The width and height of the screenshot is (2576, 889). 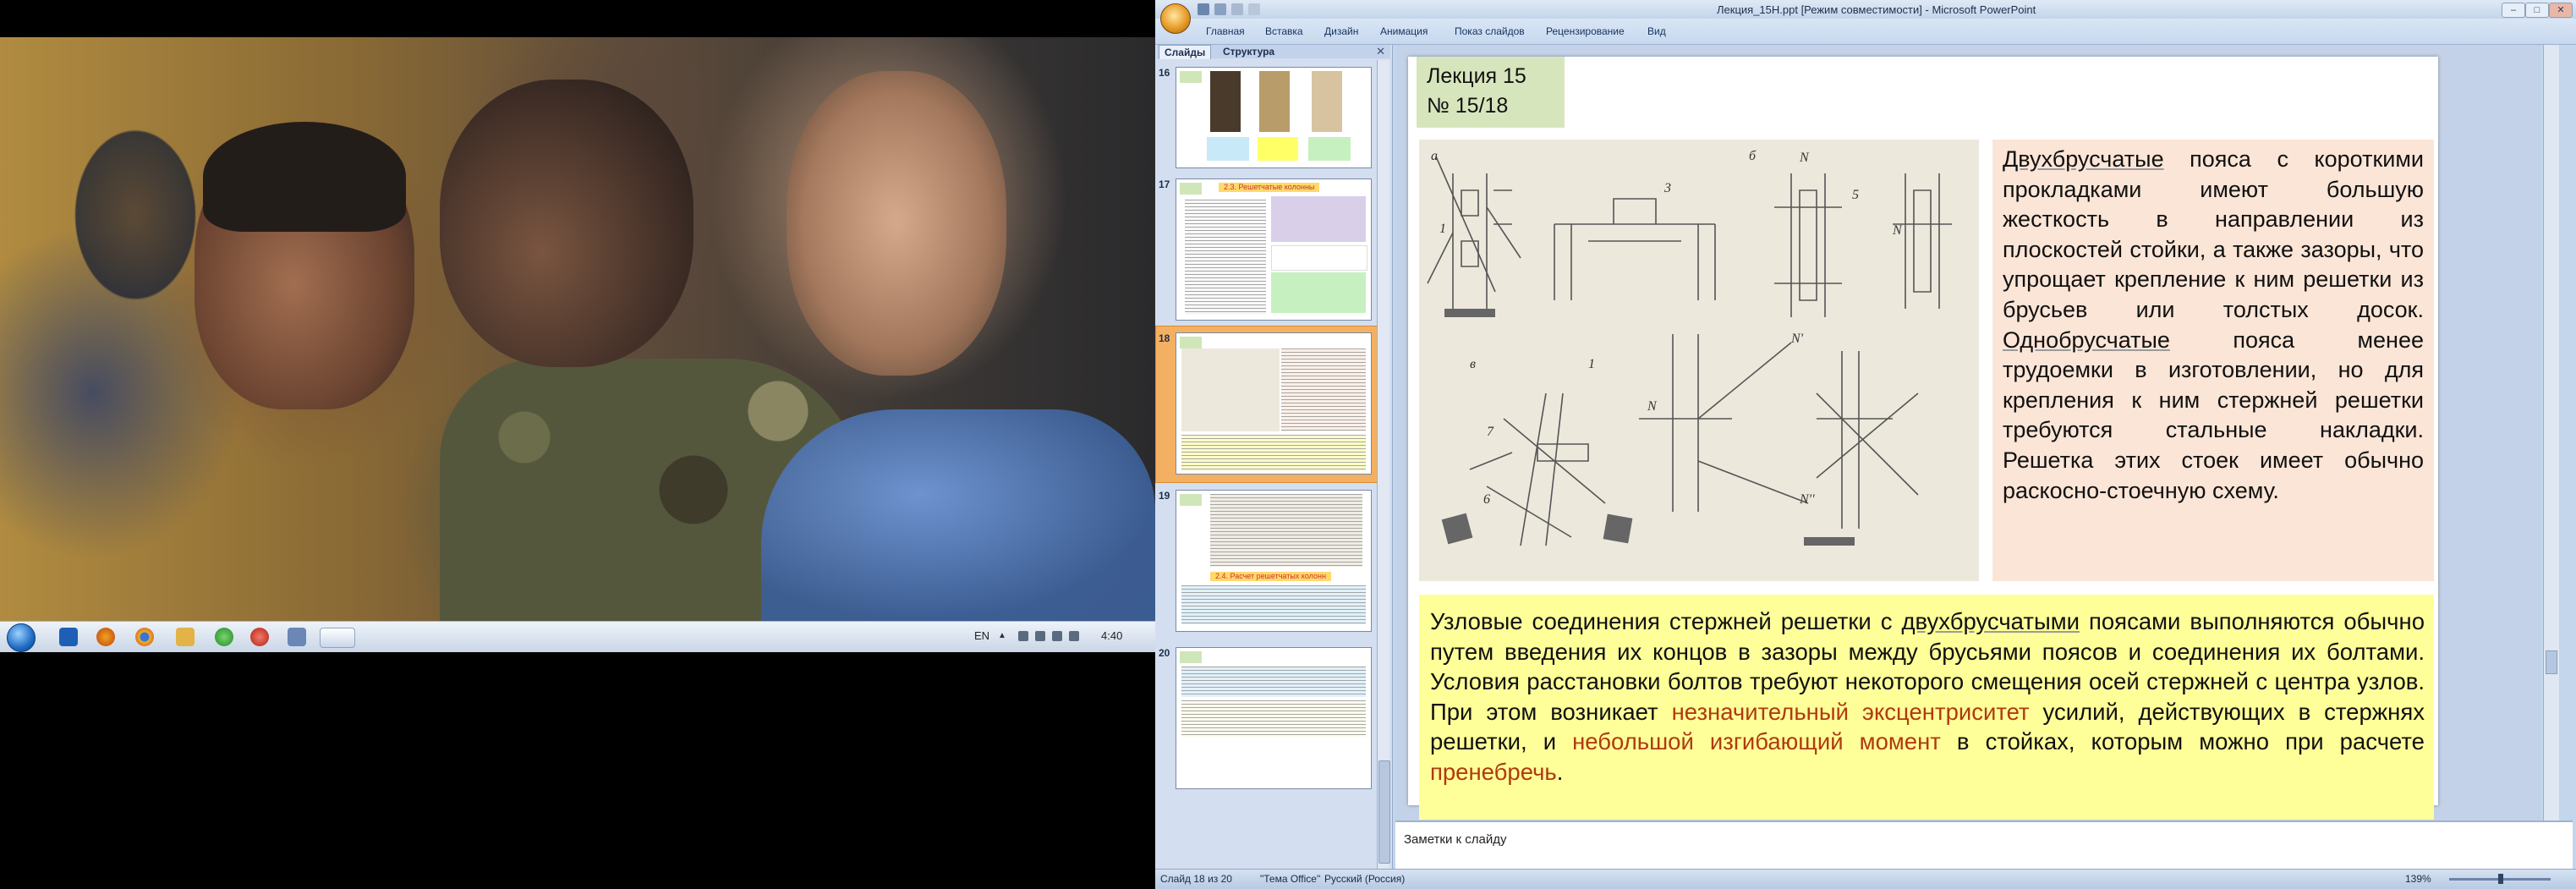 I want to click on thumbnail-scrollbar, so click(x=1383, y=465).